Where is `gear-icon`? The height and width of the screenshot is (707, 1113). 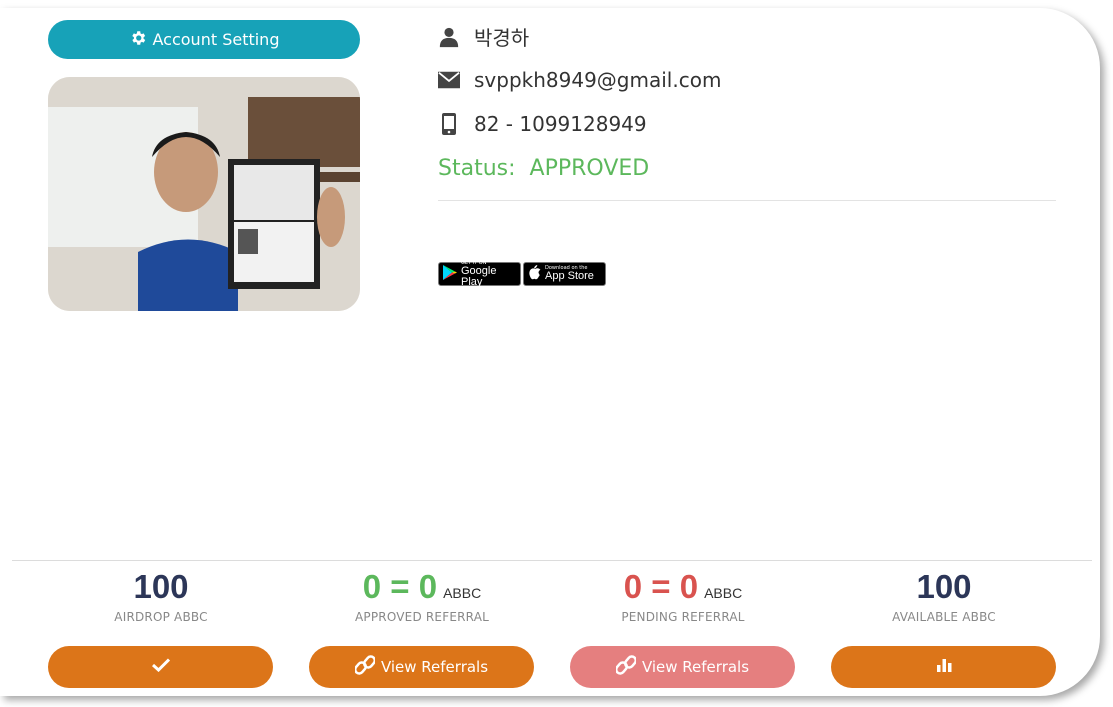 gear-icon is located at coordinates (138, 40).